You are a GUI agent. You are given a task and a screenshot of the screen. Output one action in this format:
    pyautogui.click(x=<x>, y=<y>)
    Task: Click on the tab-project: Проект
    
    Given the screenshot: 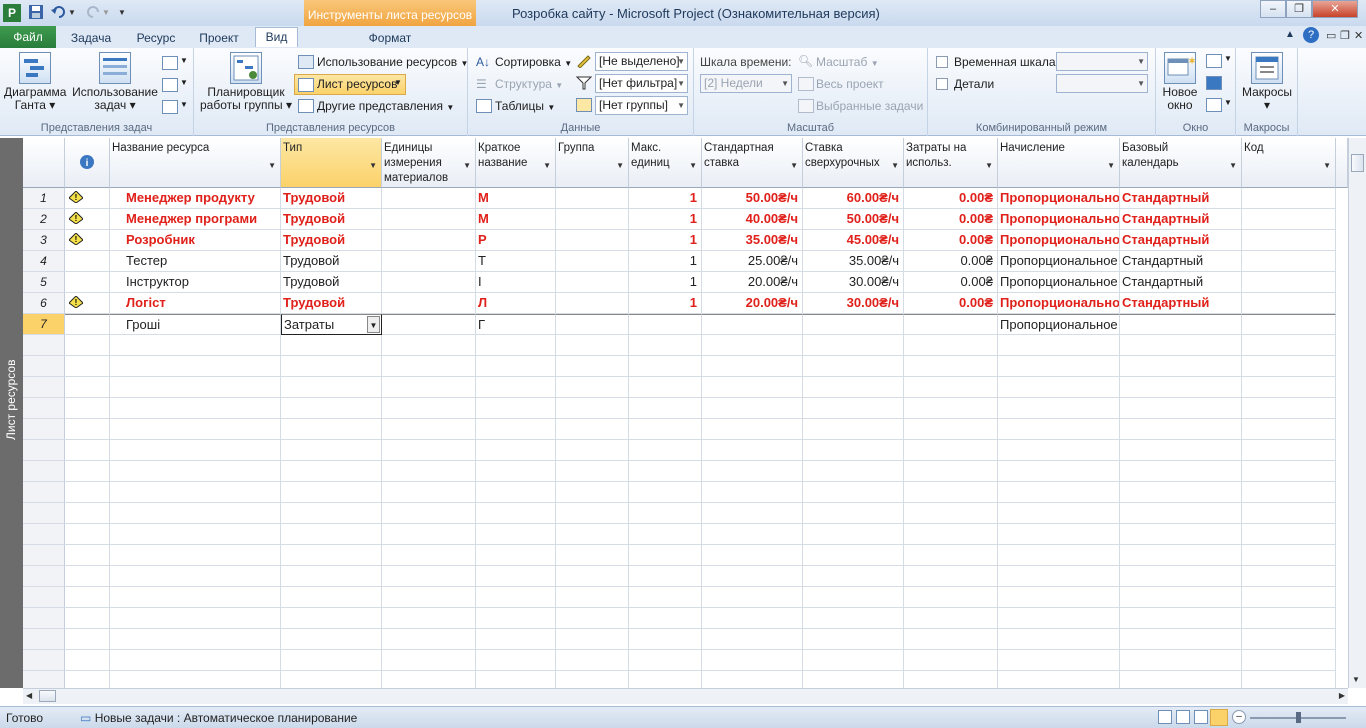 What is the action you would take?
    pyautogui.click(x=219, y=38)
    